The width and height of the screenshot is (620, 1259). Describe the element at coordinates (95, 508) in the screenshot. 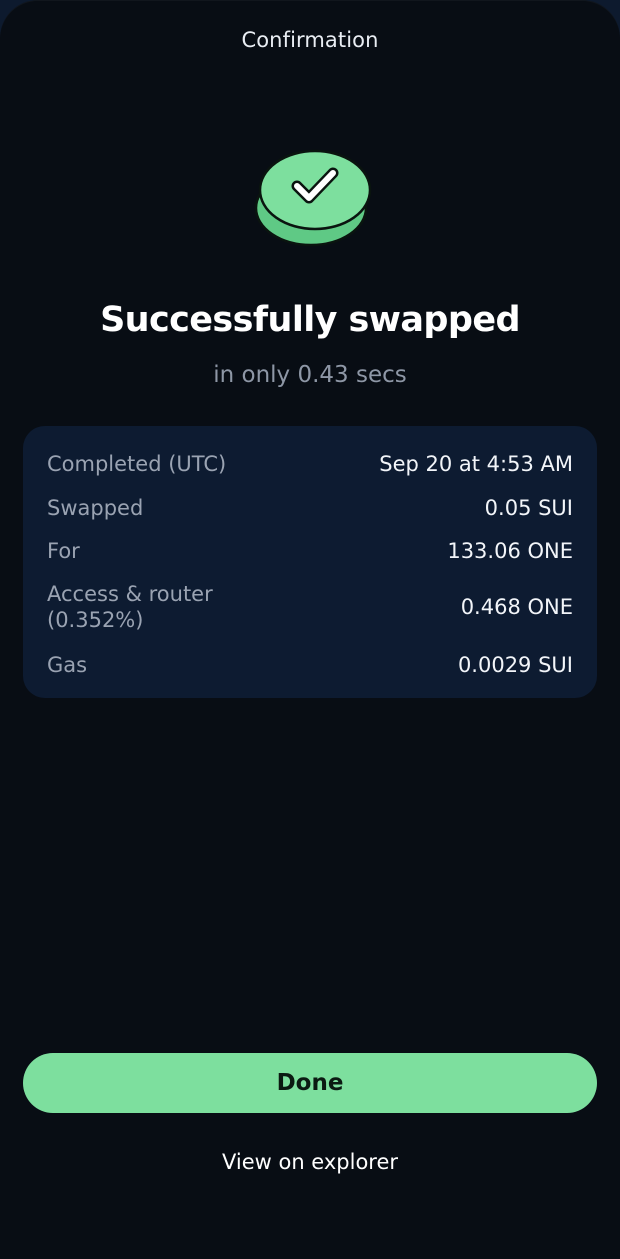

I see `detail-label: Swapped` at that location.